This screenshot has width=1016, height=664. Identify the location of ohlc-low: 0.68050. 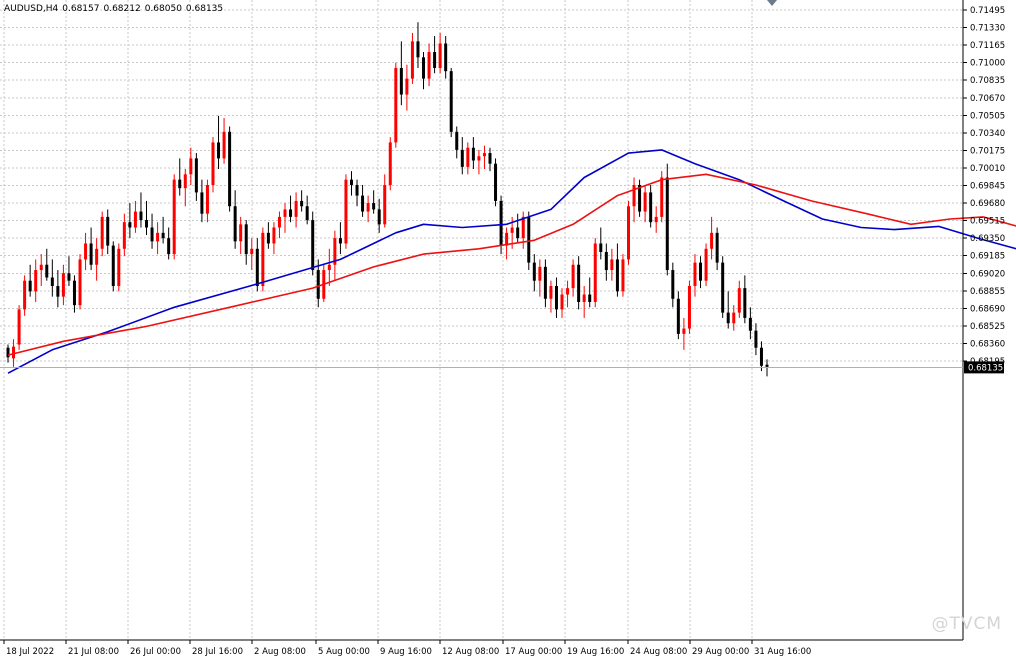
(163, 9).